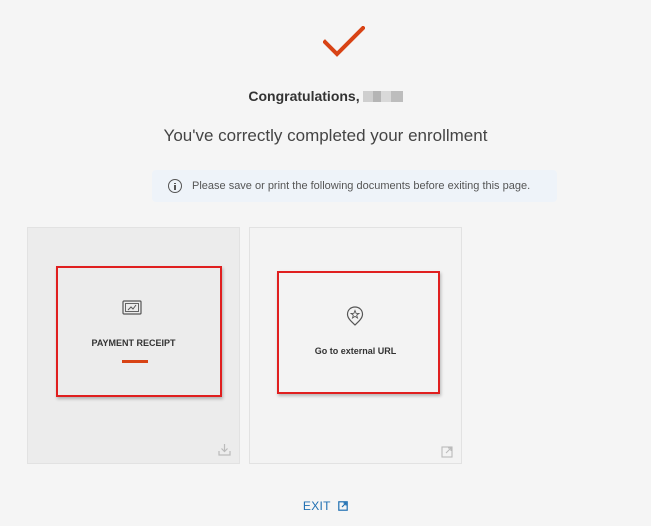 The width and height of the screenshot is (651, 526). Describe the element at coordinates (139, 331) in the screenshot. I see `highlight-box-payment-receipt` at that location.